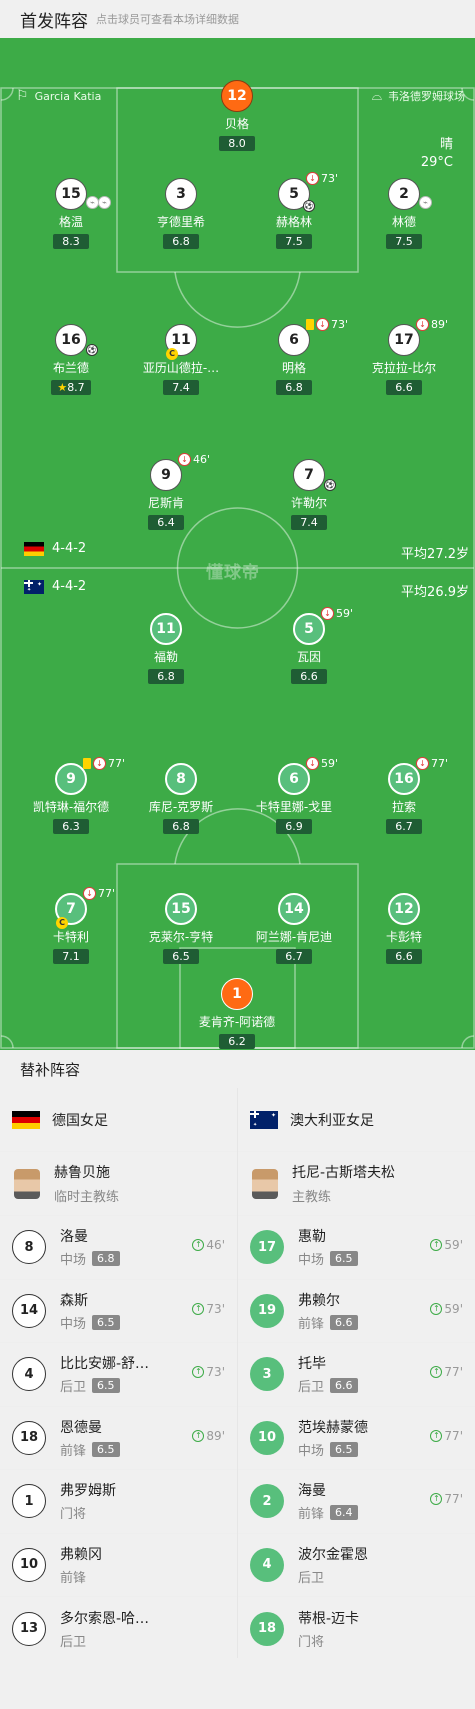  What do you see at coordinates (294, 795) in the screenshot?
I see `away-player: 6 ↓ 59' 卡特里娜-戈里 6.9` at bounding box center [294, 795].